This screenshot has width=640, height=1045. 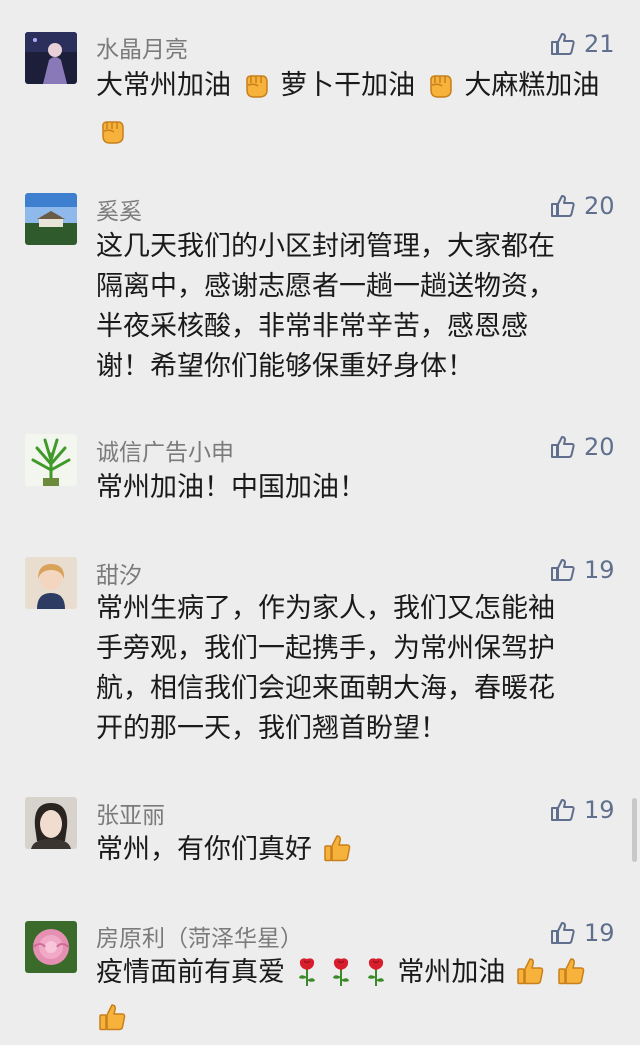 I want to click on commenter-name: 甜汐, so click(x=119, y=573).